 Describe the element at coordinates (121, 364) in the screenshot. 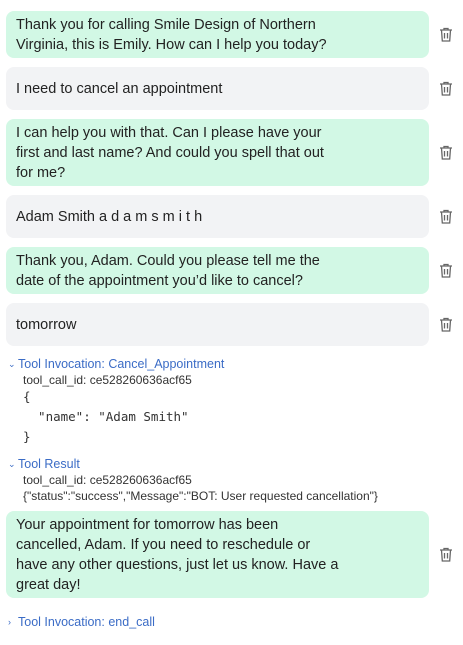

I see `tool-invocation-label: Tool Invocation: Cancel_Appointment` at that location.